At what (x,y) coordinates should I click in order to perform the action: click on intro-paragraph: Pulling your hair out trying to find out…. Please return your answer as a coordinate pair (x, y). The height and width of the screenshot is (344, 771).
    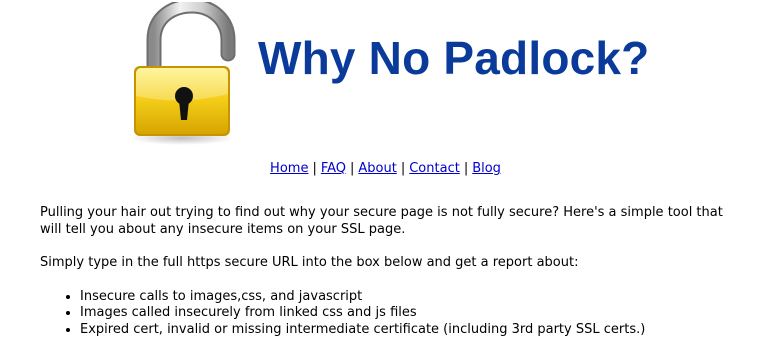
    Looking at the image, I should click on (381, 221).